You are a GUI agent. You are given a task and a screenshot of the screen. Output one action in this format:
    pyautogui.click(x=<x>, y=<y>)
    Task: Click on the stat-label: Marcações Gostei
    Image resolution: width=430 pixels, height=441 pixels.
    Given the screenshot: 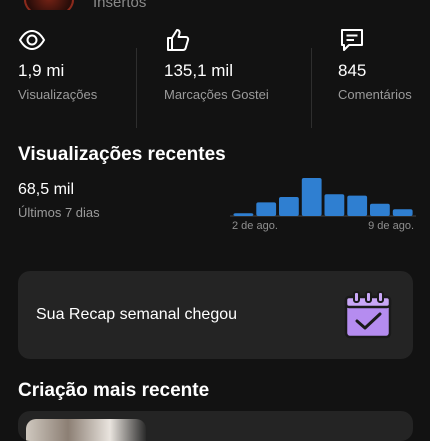 What is the action you would take?
    pyautogui.click(x=216, y=94)
    